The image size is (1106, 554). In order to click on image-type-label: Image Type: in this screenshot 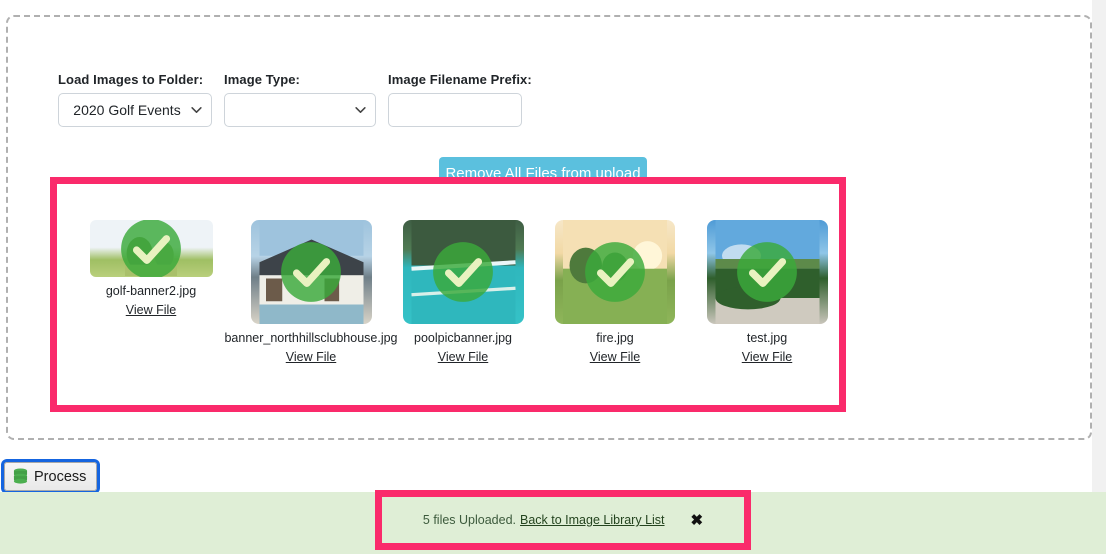, I will do `click(262, 79)`.